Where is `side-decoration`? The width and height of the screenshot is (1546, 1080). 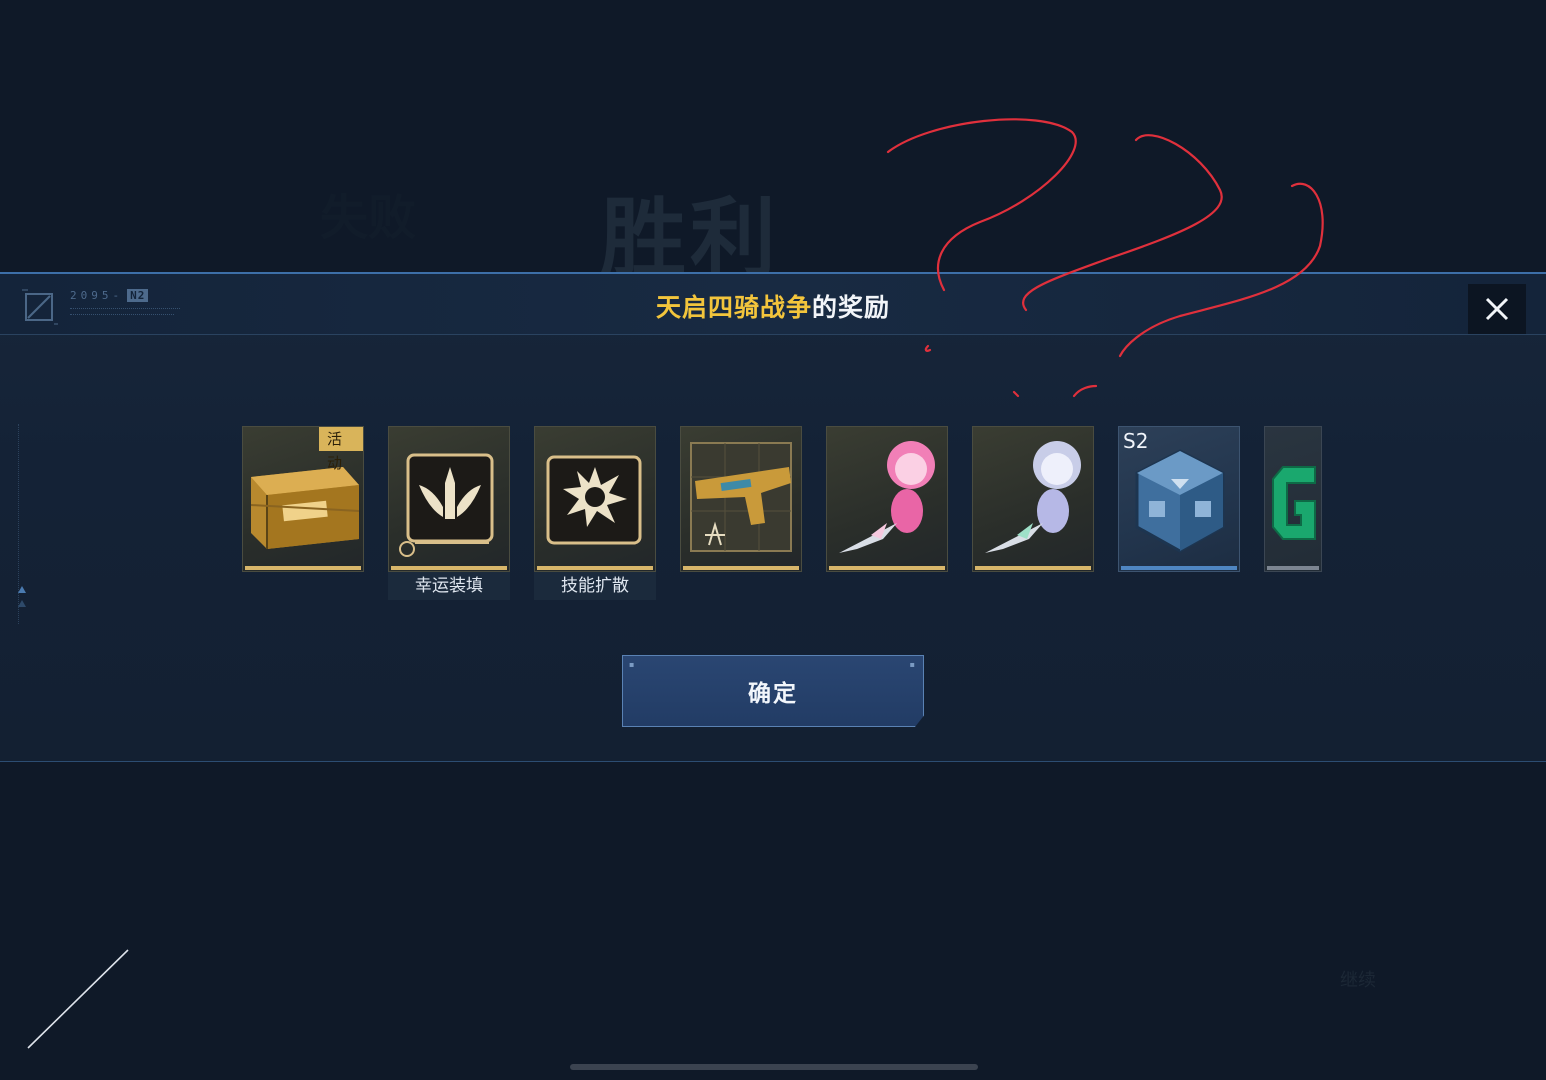
side-decoration is located at coordinates (23, 524).